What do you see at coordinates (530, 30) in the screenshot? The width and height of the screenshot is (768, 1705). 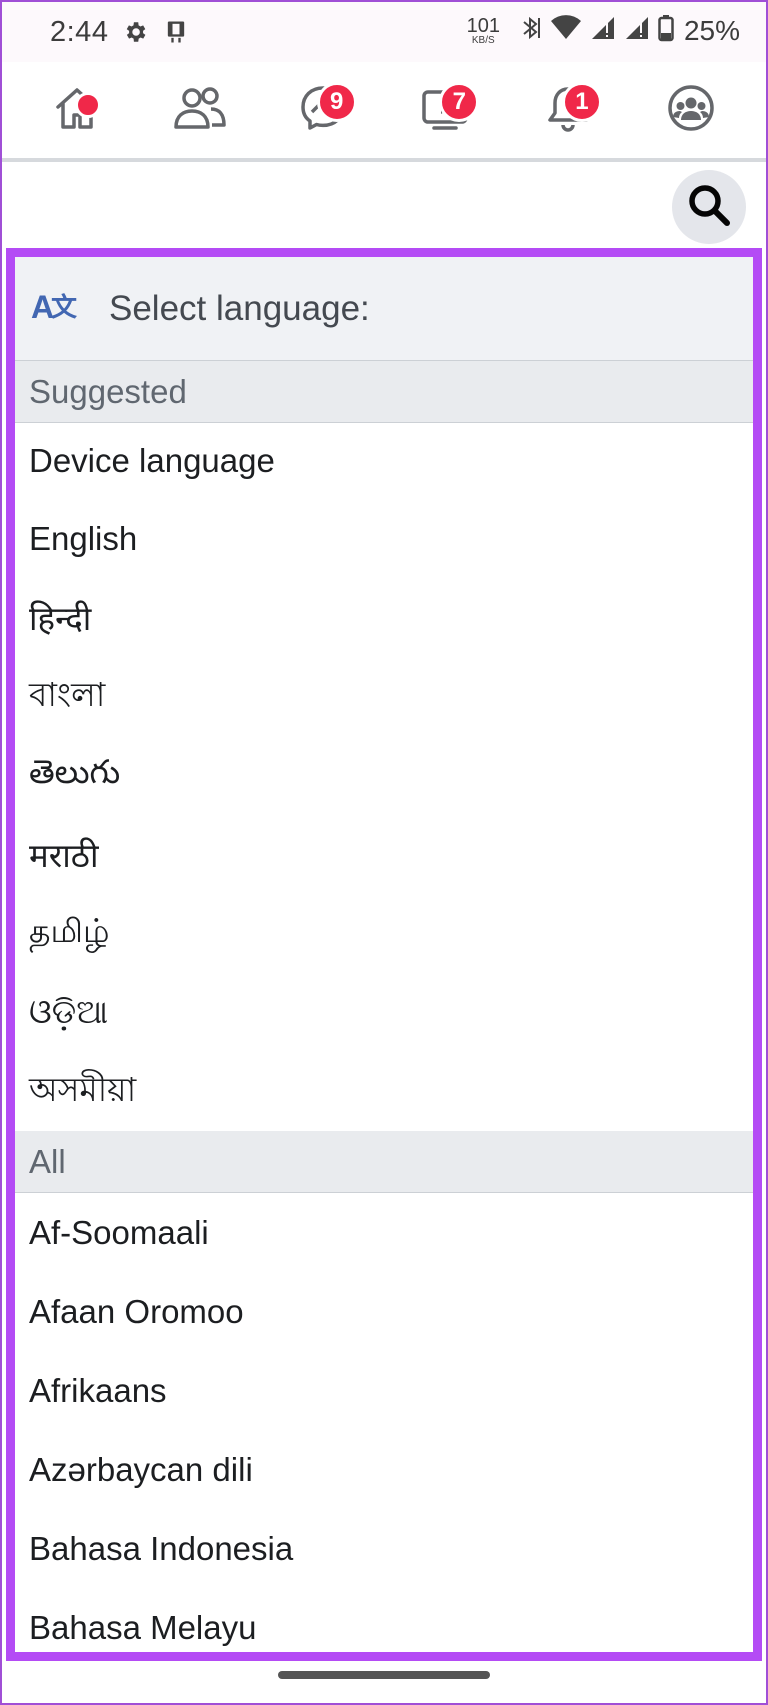 I see `bluetooth-icon` at bounding box center [530, 30].